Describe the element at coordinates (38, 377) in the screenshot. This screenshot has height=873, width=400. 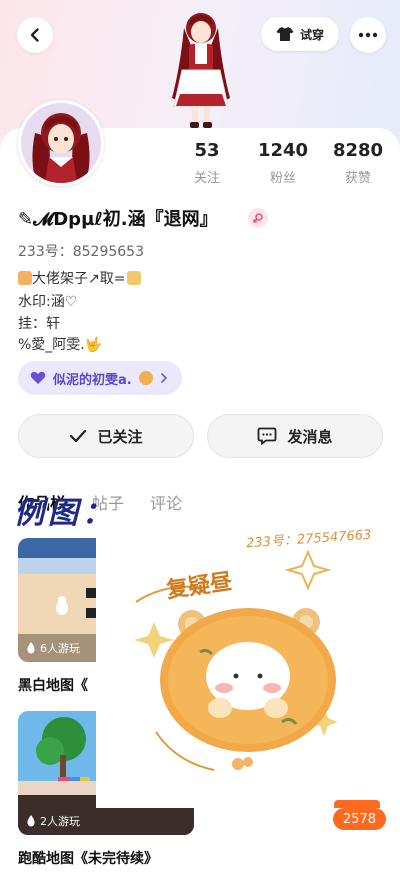
I see `heart-icon` at that location.